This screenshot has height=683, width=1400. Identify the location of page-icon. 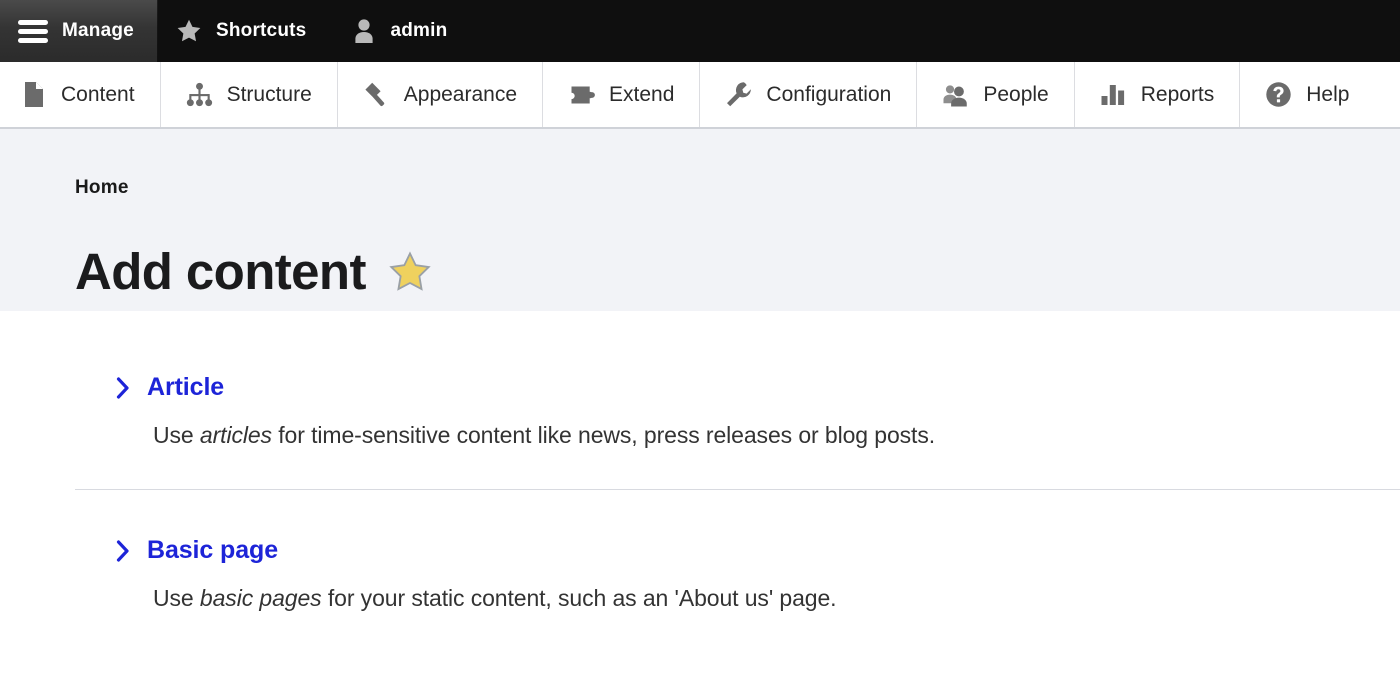
(33, 94).